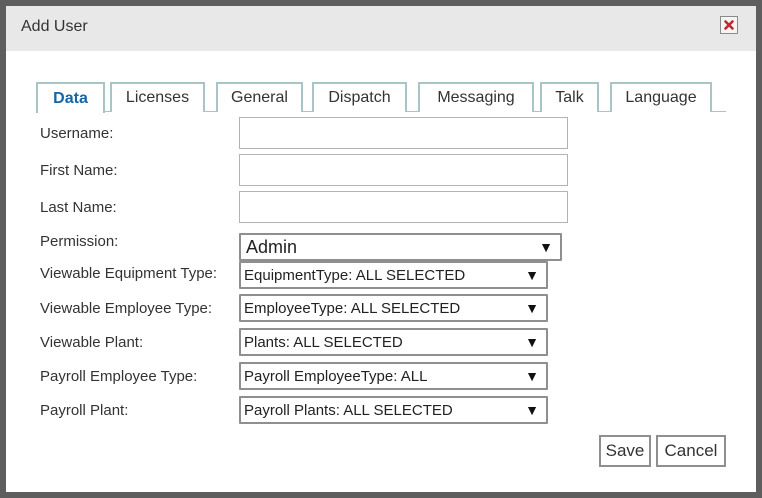  I want to click on tab-label: Data, so click(70, 98).